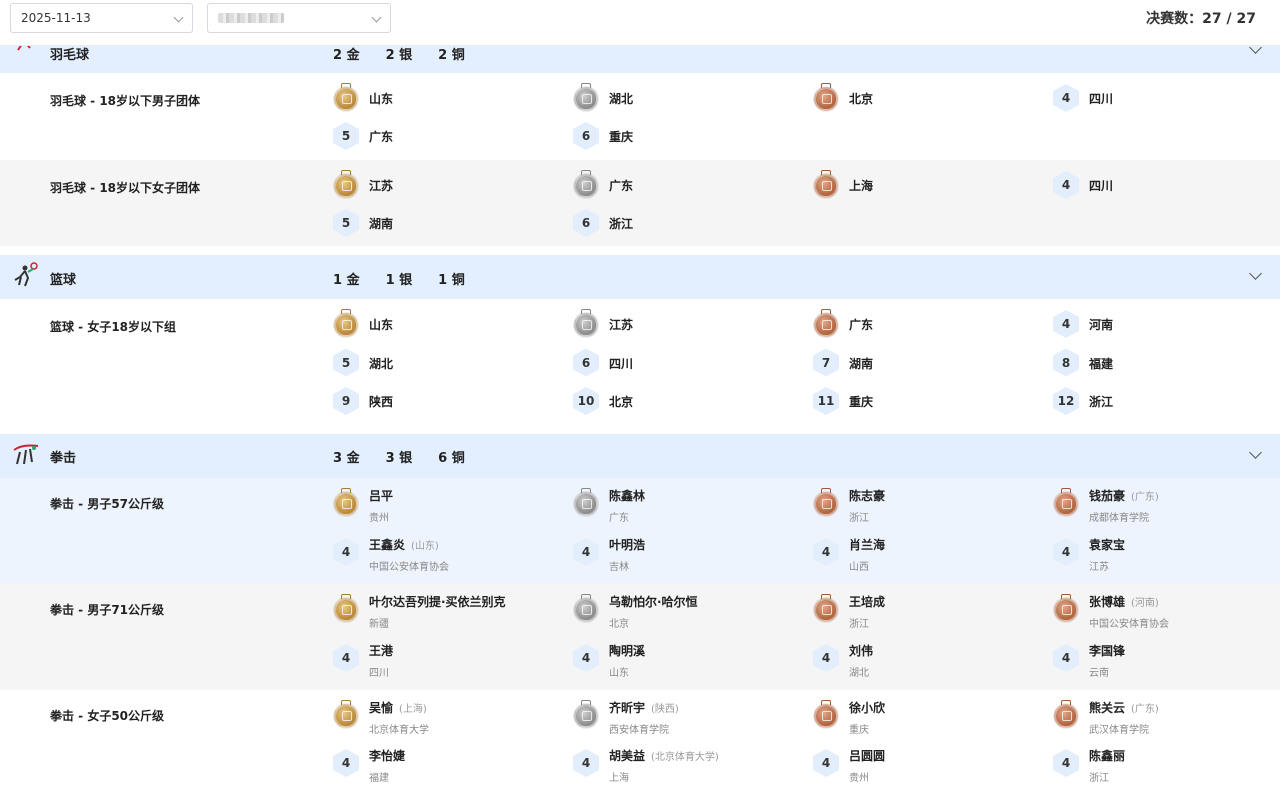 The height and width of the screenshot is (797, 1280). What do you see at coordinates (619, 778) in the screenshot?
I see `result-team: 上海` at bounding box center [619, 778].